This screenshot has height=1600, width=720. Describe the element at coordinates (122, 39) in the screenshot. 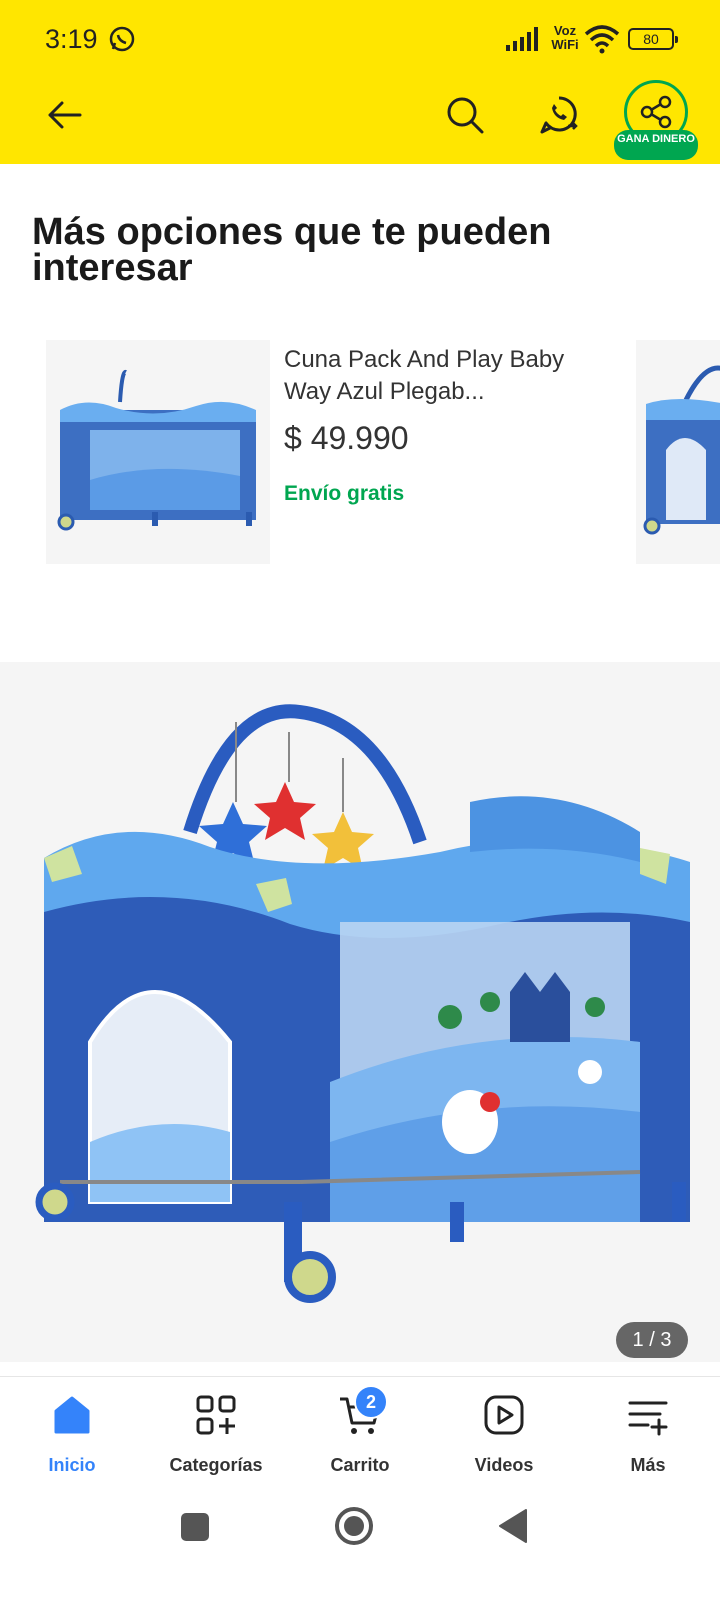

I see `whatsapp-notification-icon` at that location.